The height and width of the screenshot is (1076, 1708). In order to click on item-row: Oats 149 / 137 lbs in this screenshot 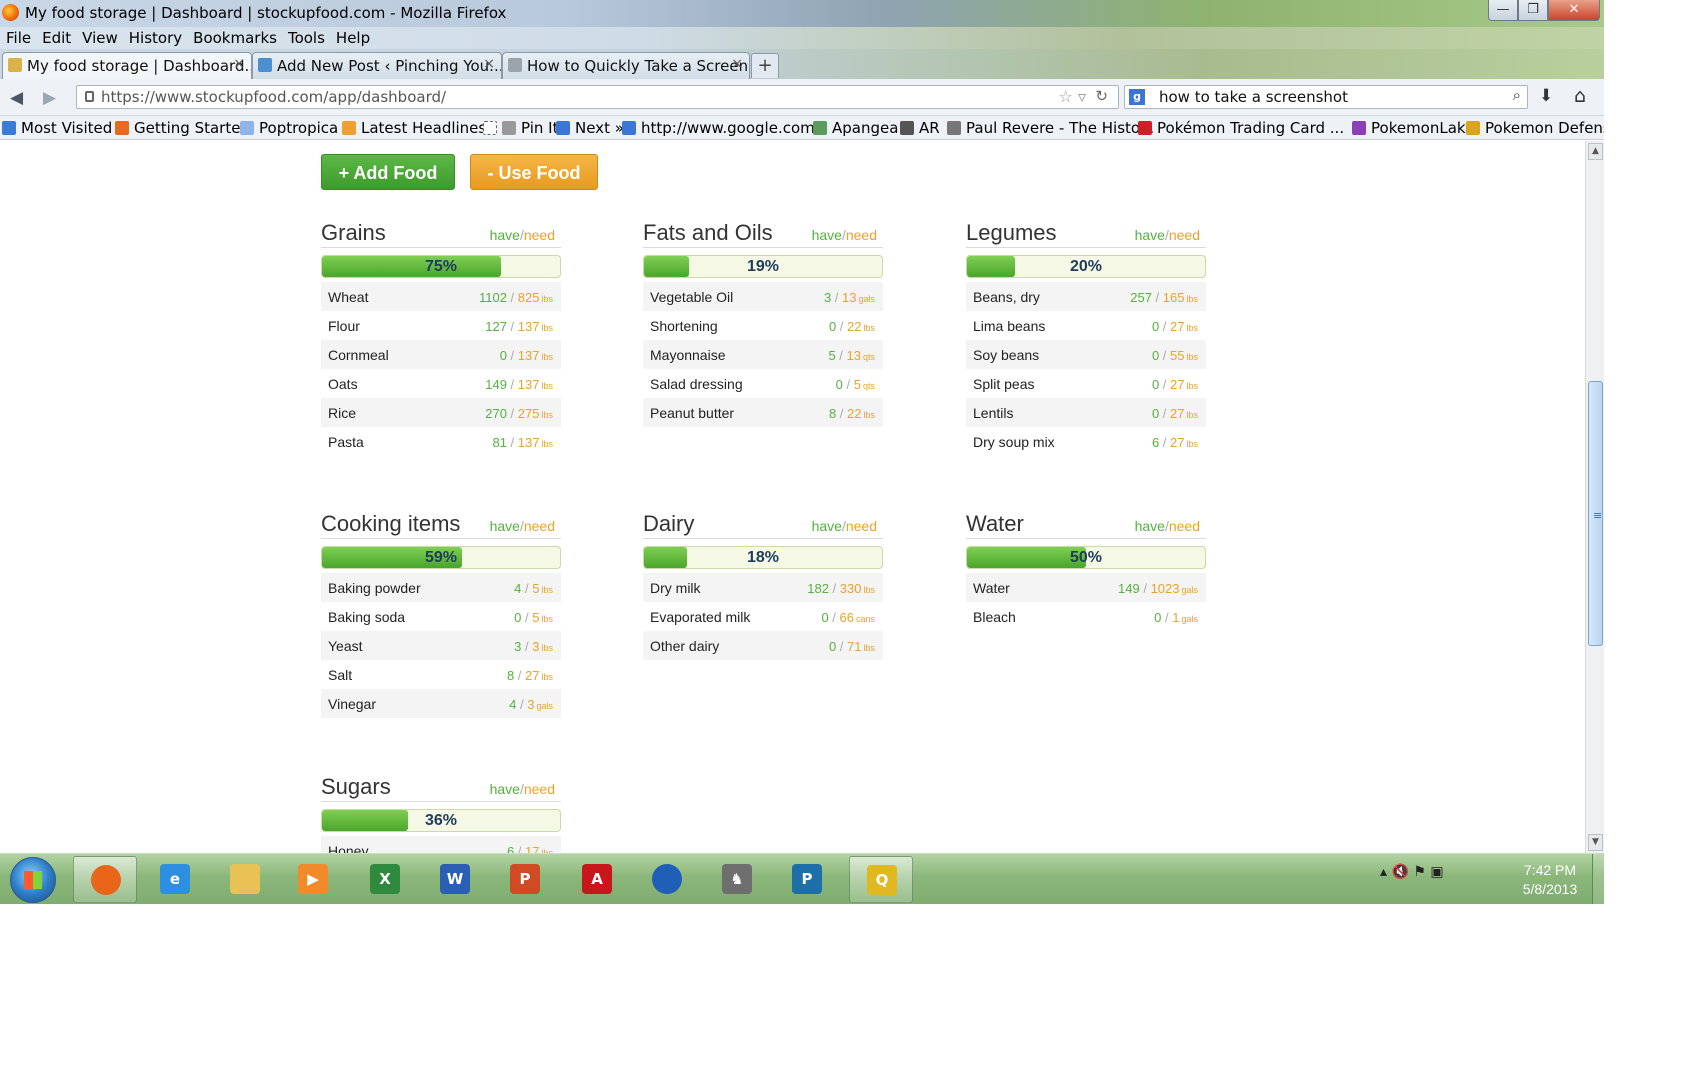, I will do `click(441, 383)`.